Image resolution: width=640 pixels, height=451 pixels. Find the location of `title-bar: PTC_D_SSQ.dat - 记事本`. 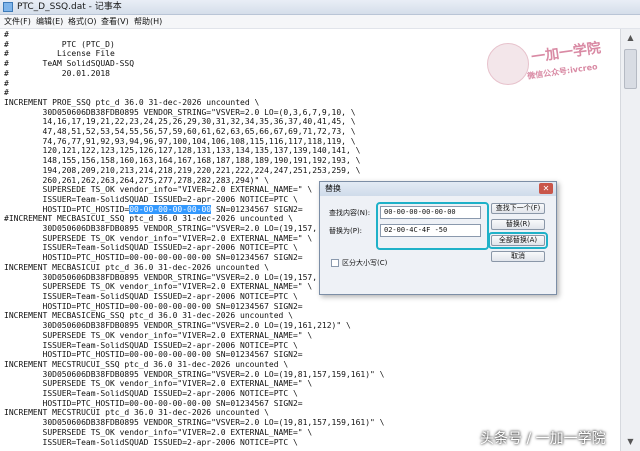

title-bar: PTC_D_SSQ.dat - 记事本 is located at coordinates (320, 7).